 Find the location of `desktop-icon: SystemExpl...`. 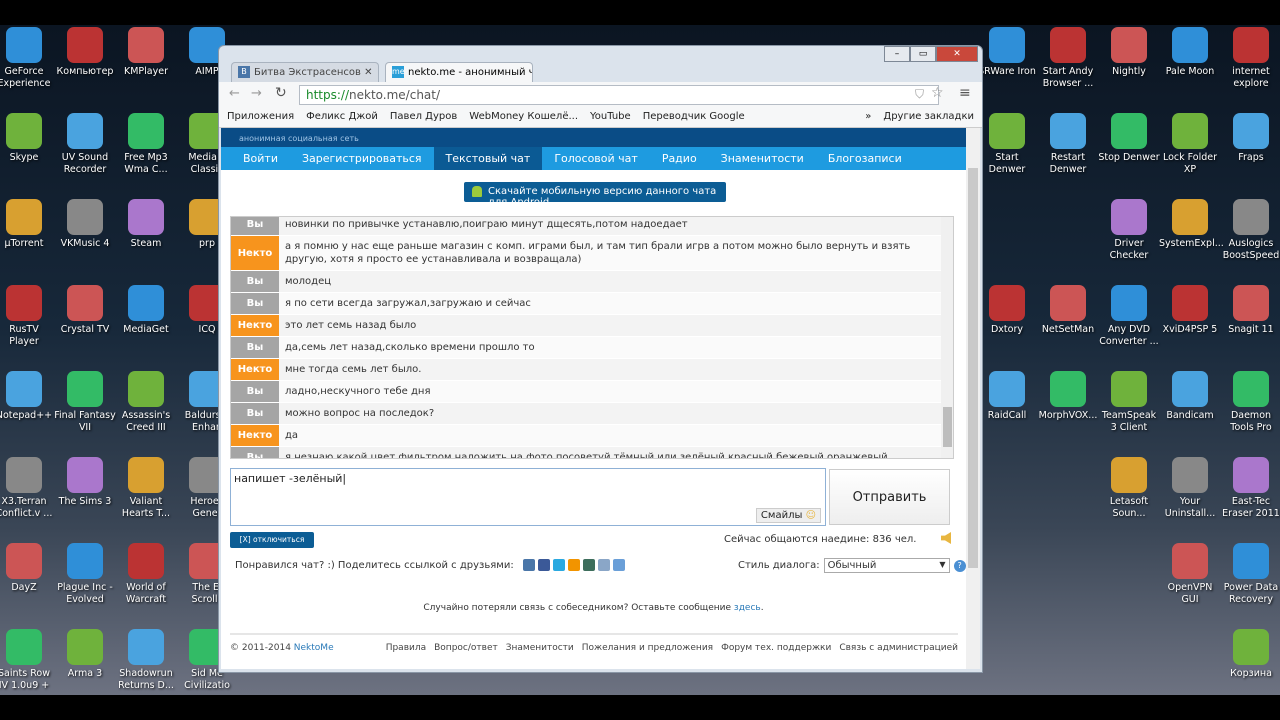

desktop-icon: SystemExpl... is located at coordinates (1191, 224).